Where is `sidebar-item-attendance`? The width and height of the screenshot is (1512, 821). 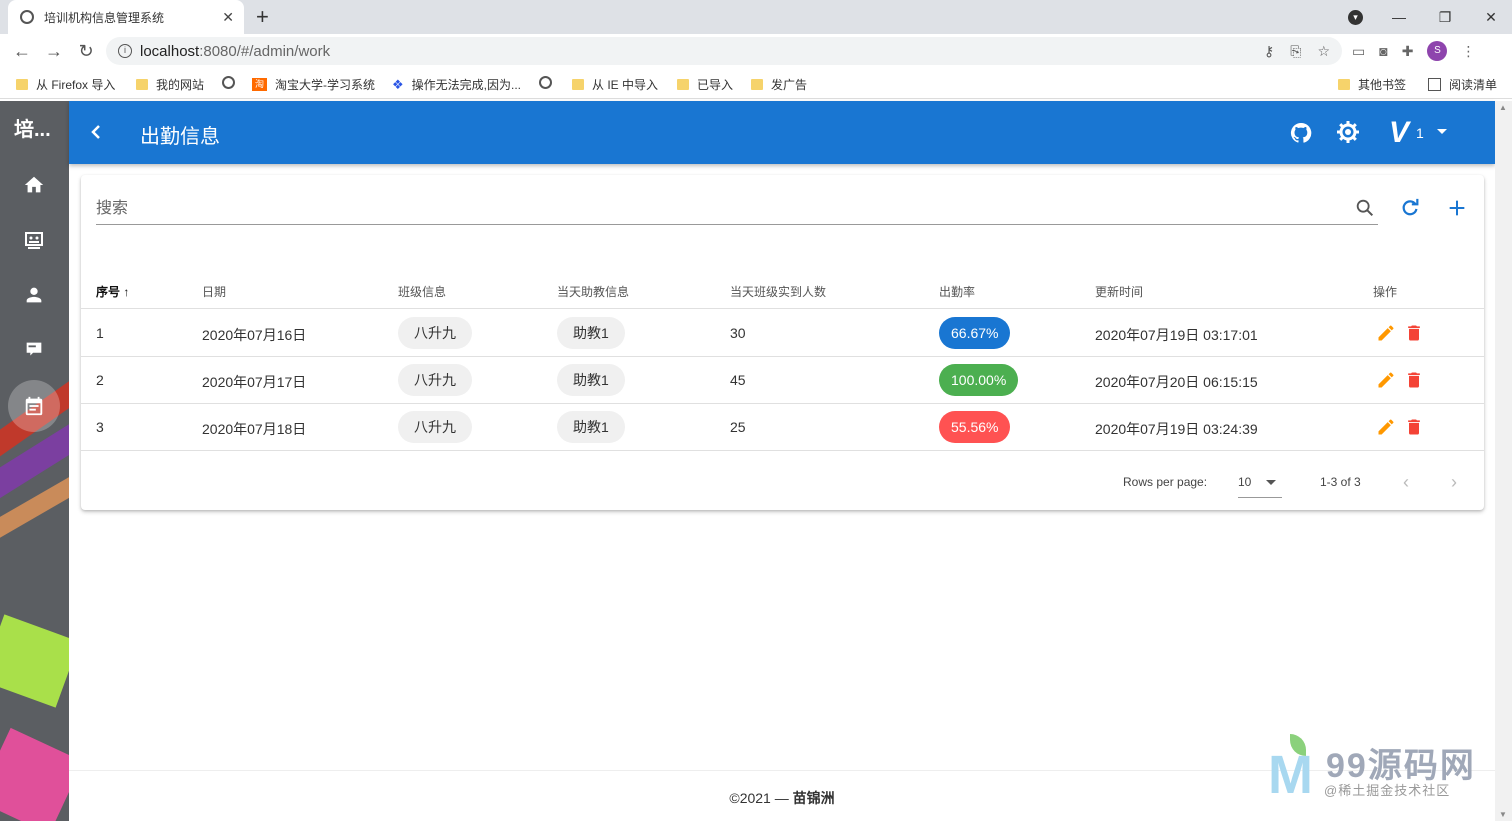
sidebar-item-attendance is located at coordinates (34, 406).